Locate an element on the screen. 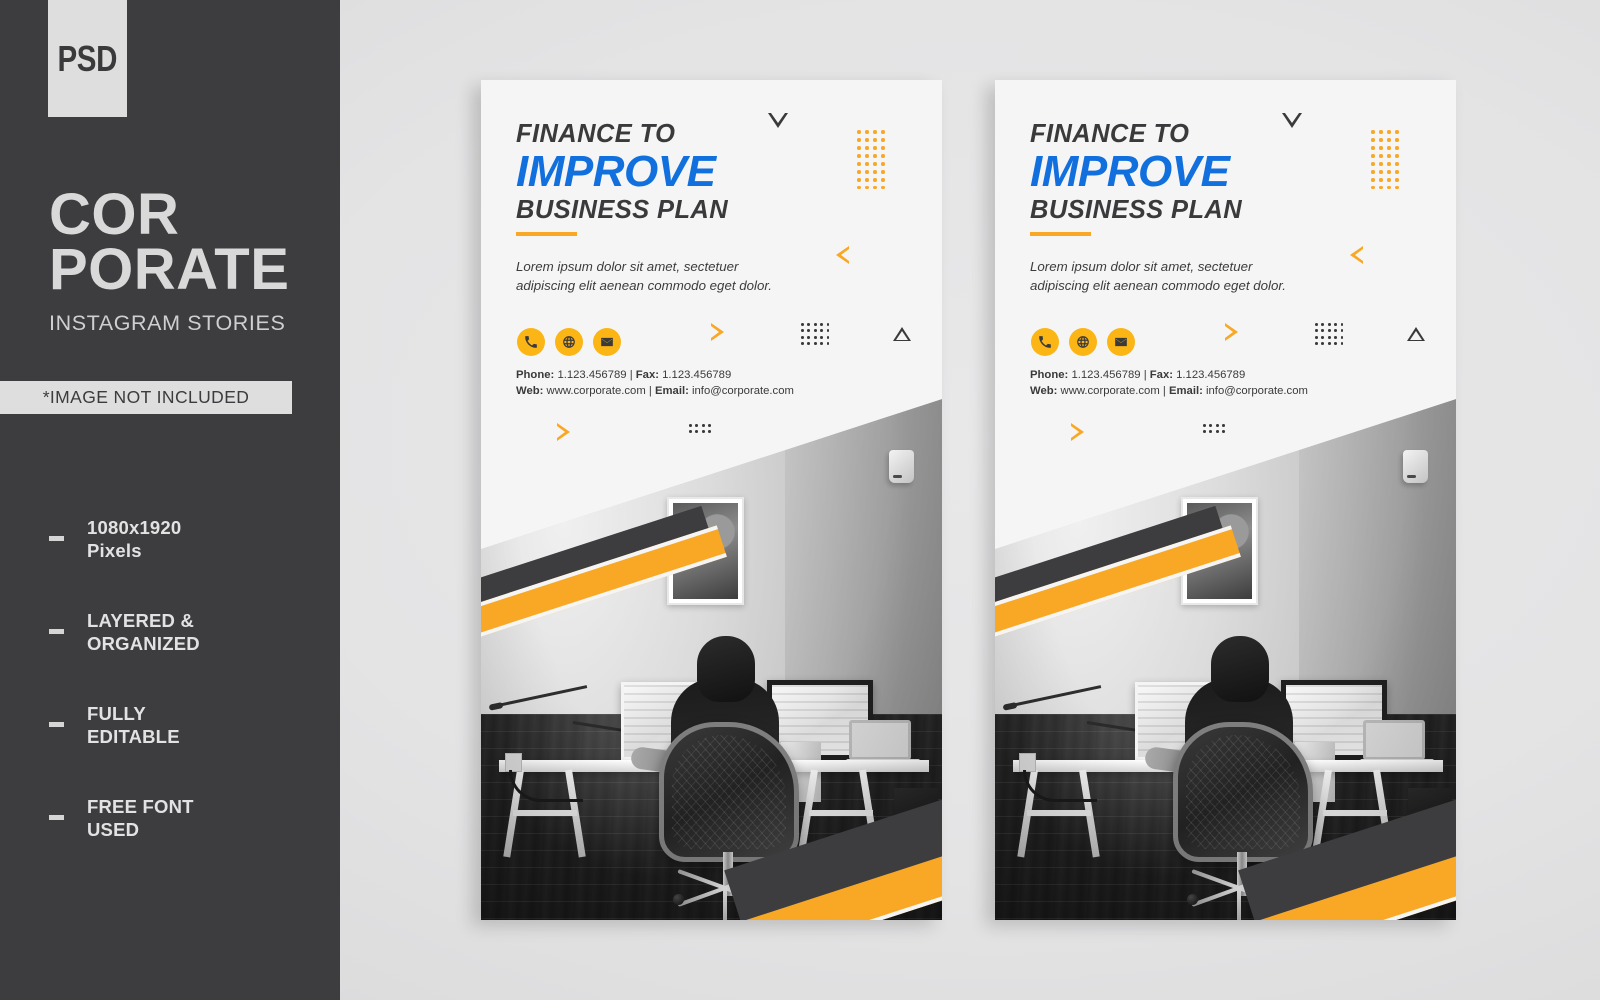 This screenshot has height=1000, width=1600. brand-title-line-2: PORATE is located at coordinates (169, 269).